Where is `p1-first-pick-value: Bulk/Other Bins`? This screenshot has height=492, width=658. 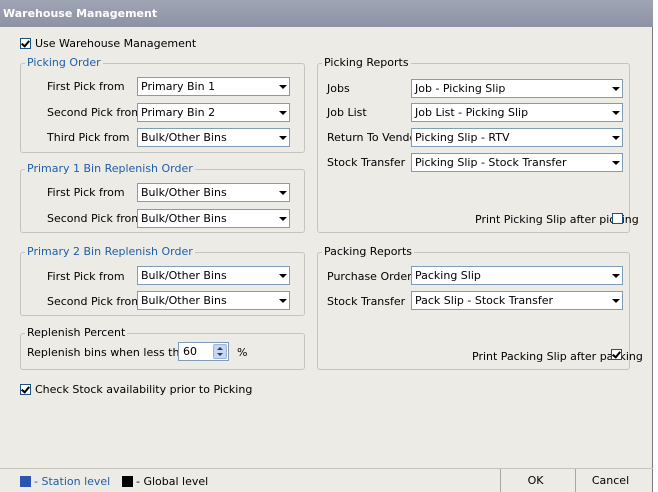
p1-first-pick-value: Bulk/Other Bins is located at coordinates (184, 192).